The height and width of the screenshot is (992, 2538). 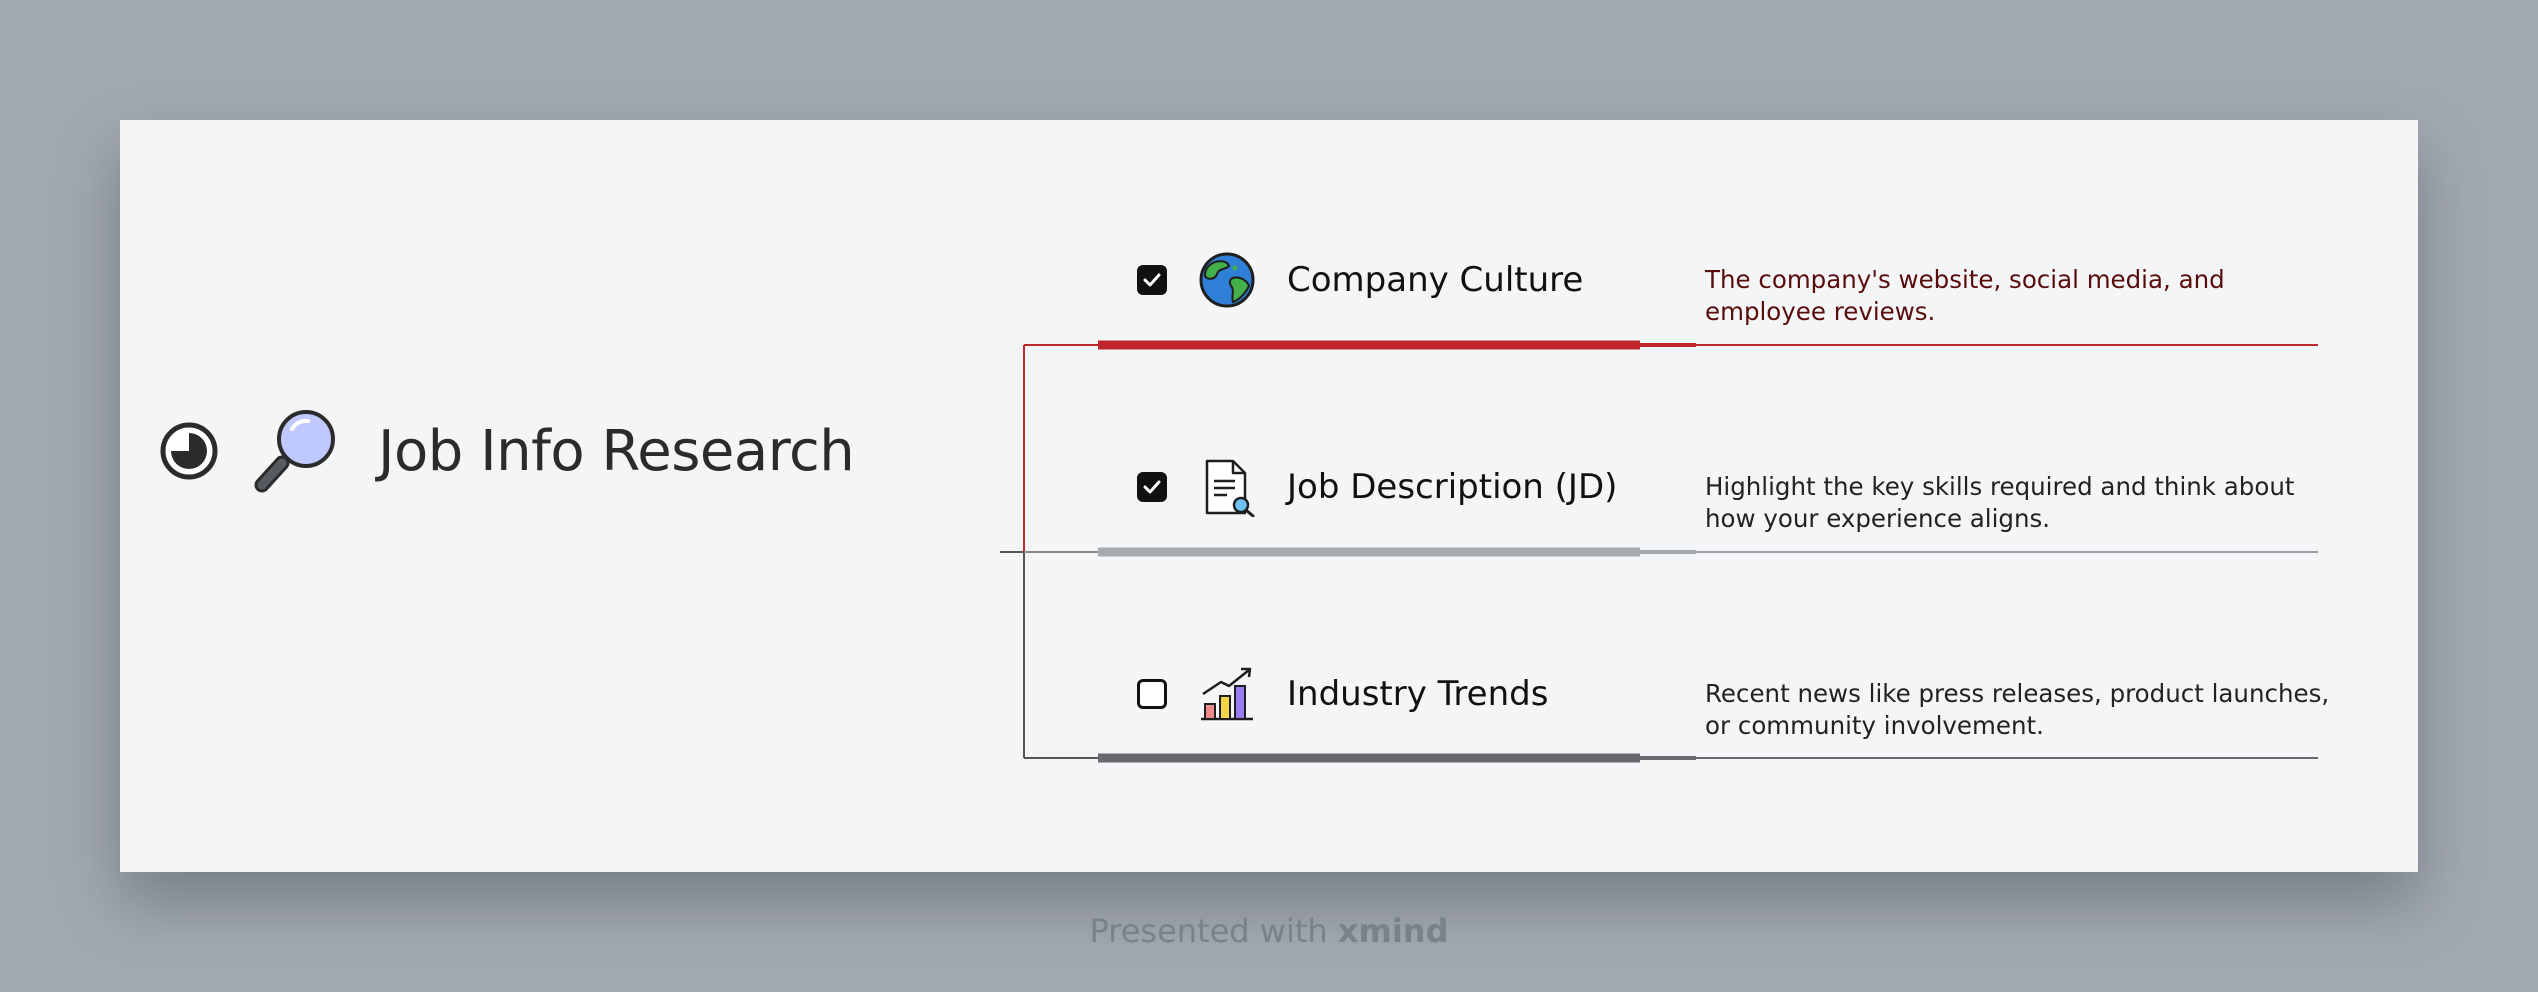 What do you see at coordinates (1227, 280) in the screenshot?
I see `globe-icon` at bounding box center [1227, 280].